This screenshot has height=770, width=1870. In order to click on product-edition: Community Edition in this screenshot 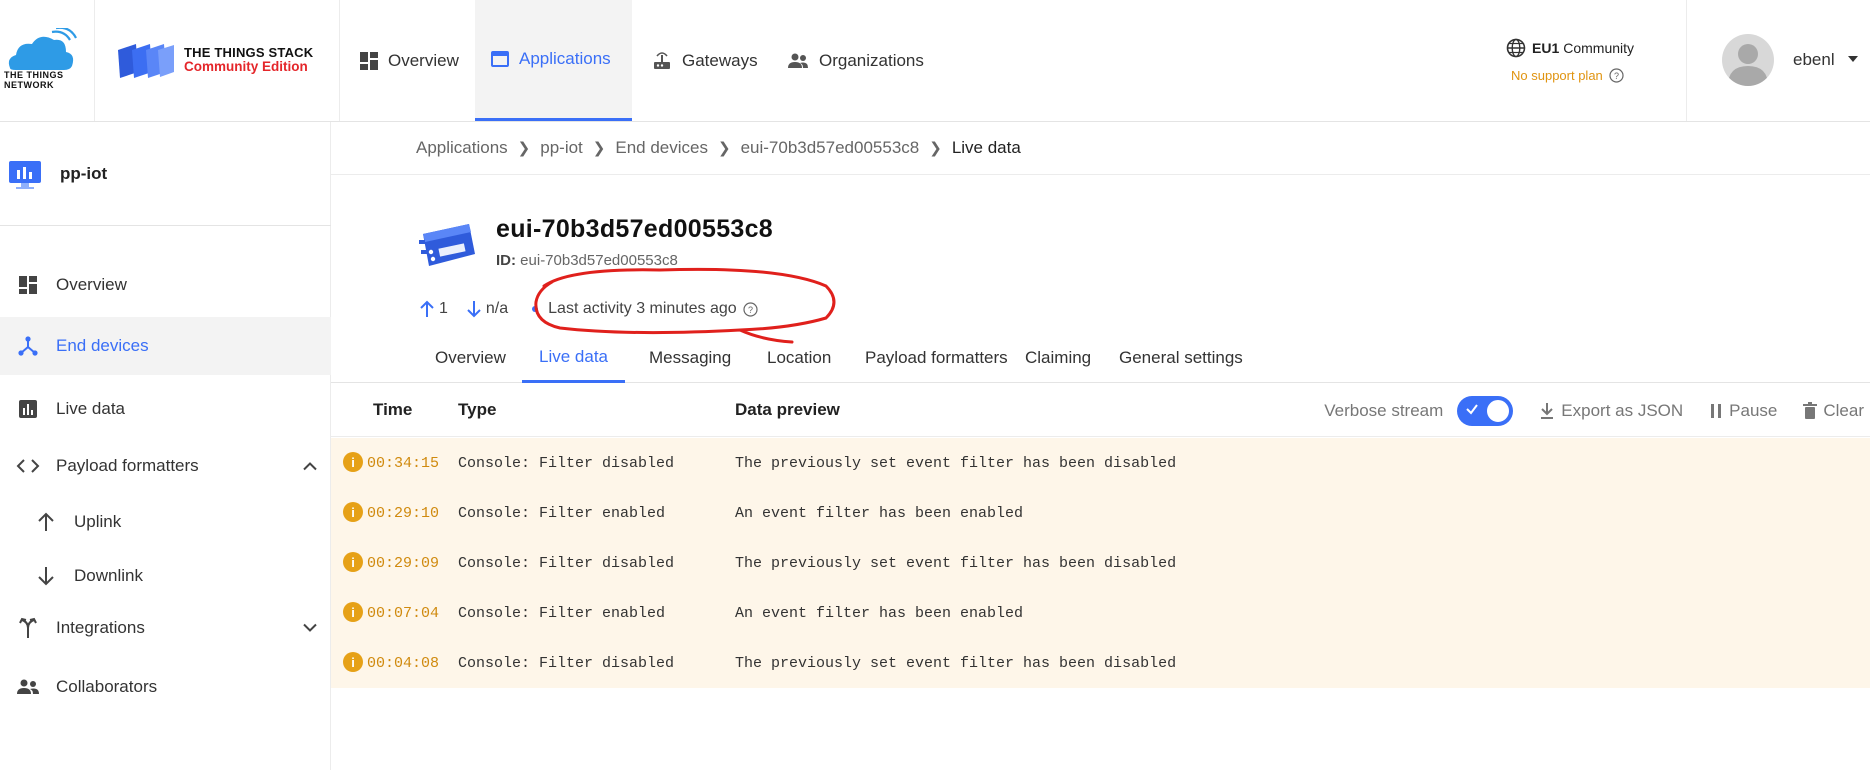, I will do `click(246, 66)`.